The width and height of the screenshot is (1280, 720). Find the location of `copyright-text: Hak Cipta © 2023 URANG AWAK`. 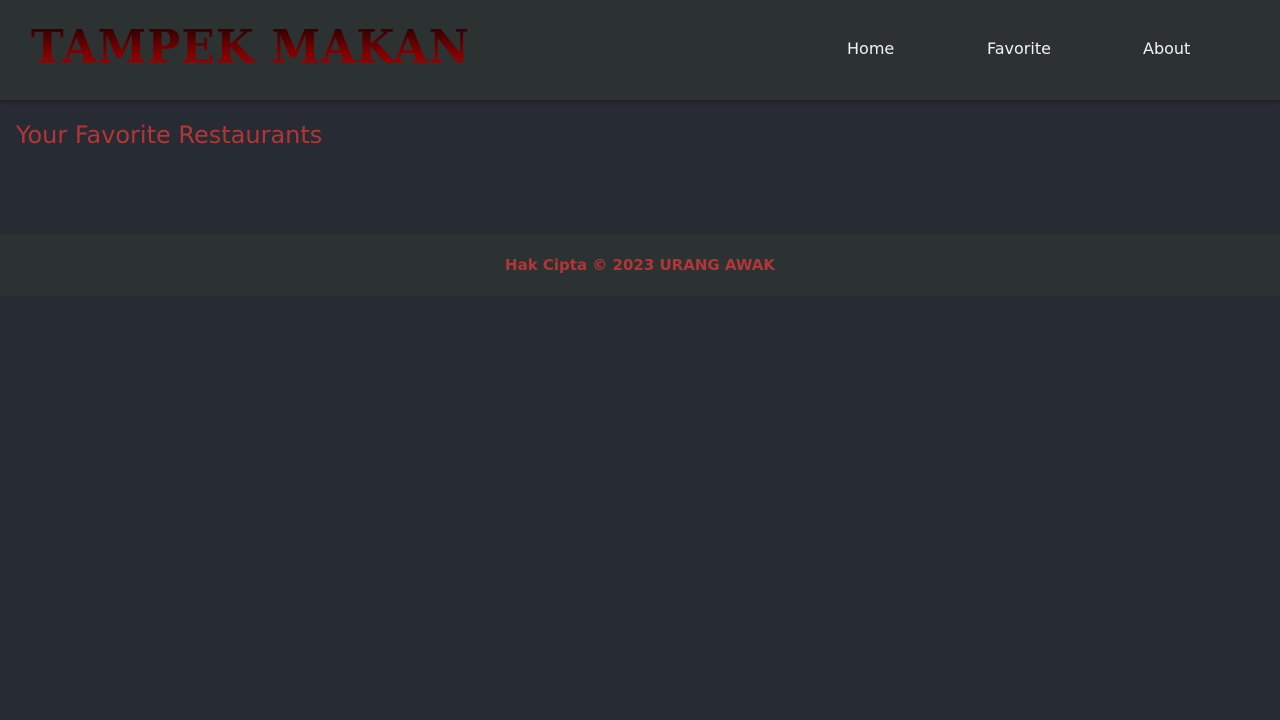

copyright-text: Hak Cipta © 2023 URANG AWAK is located at coordinates (640, 265).